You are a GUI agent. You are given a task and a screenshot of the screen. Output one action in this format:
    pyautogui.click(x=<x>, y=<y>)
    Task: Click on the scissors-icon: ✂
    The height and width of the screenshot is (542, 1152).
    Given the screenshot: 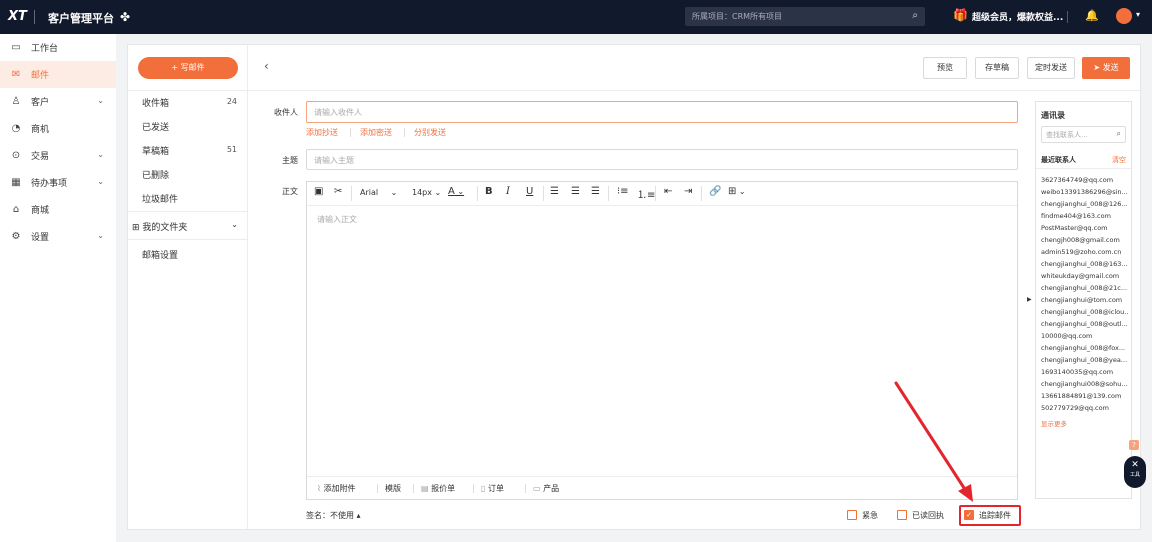 What is the action you would take?
    pyautogui.click(x=338, y=191)
    